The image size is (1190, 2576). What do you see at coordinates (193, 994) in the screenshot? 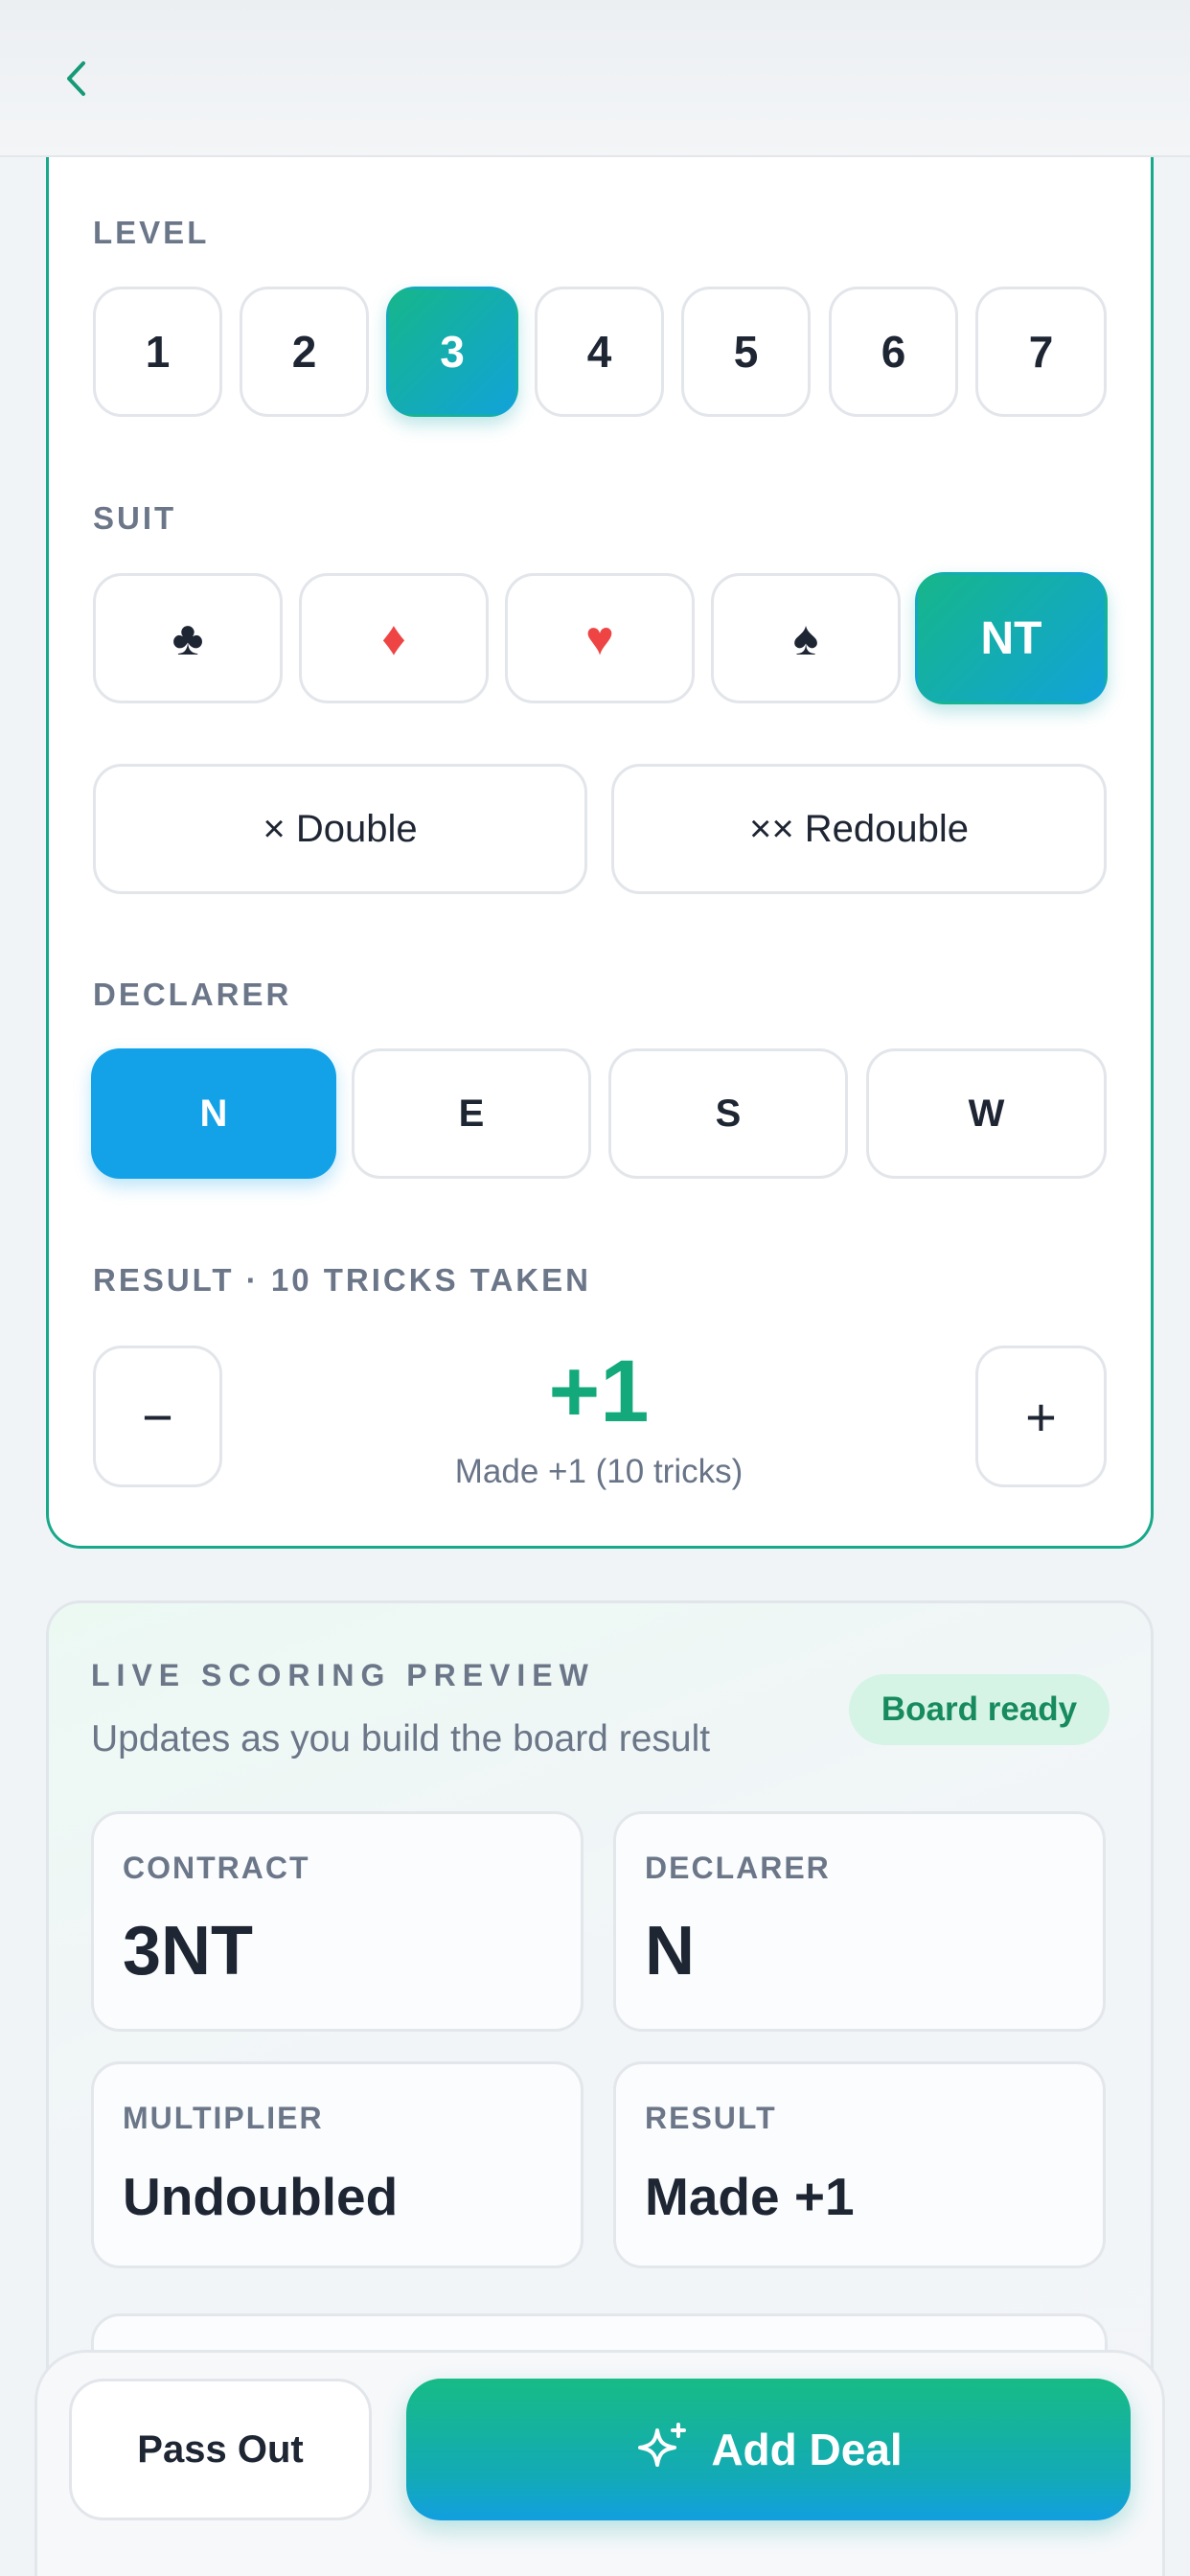
I see `declarer-label: DECLARER` at bounding box center [193, 994].